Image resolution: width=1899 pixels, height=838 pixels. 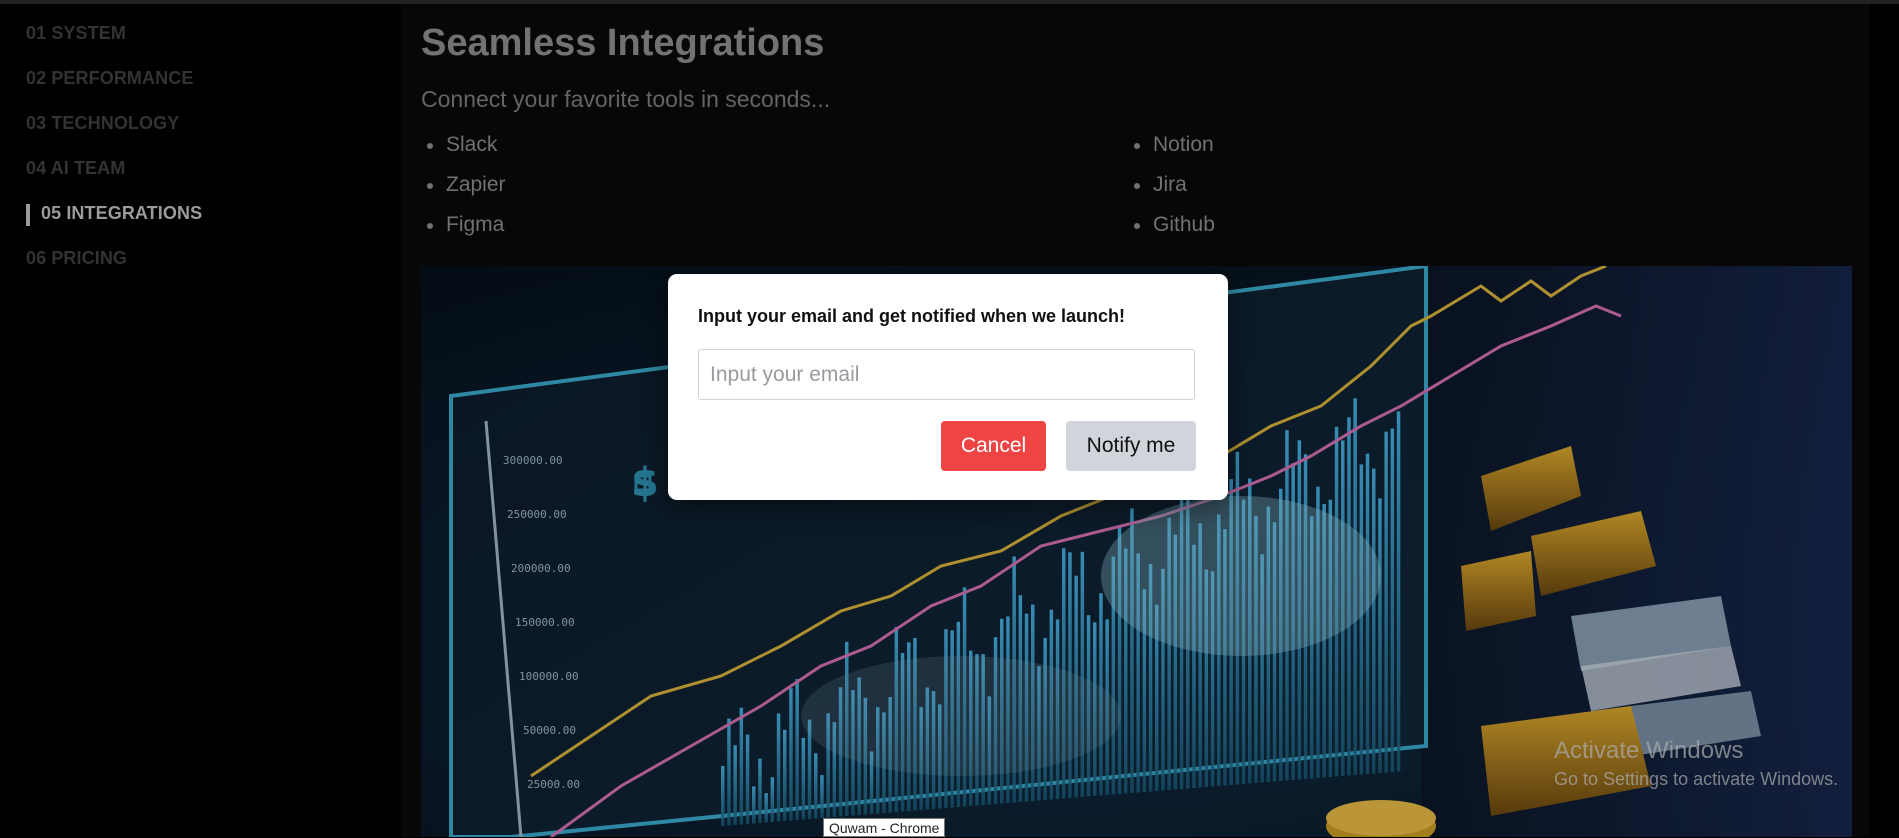 What do you see at coordinates (993, 446) in the screenshot?
I see `cancel-button: Cancel` at bounding box center [993, 446].